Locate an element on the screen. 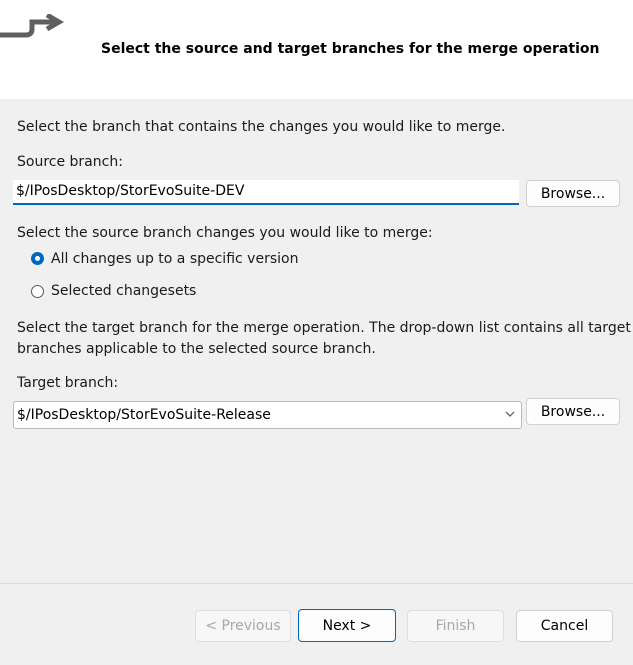 This screenshot has height=665, width=633. target-branch-select: $/IPosDesktop/StorEvoSuite-Release is located at coordinates (267, 415).